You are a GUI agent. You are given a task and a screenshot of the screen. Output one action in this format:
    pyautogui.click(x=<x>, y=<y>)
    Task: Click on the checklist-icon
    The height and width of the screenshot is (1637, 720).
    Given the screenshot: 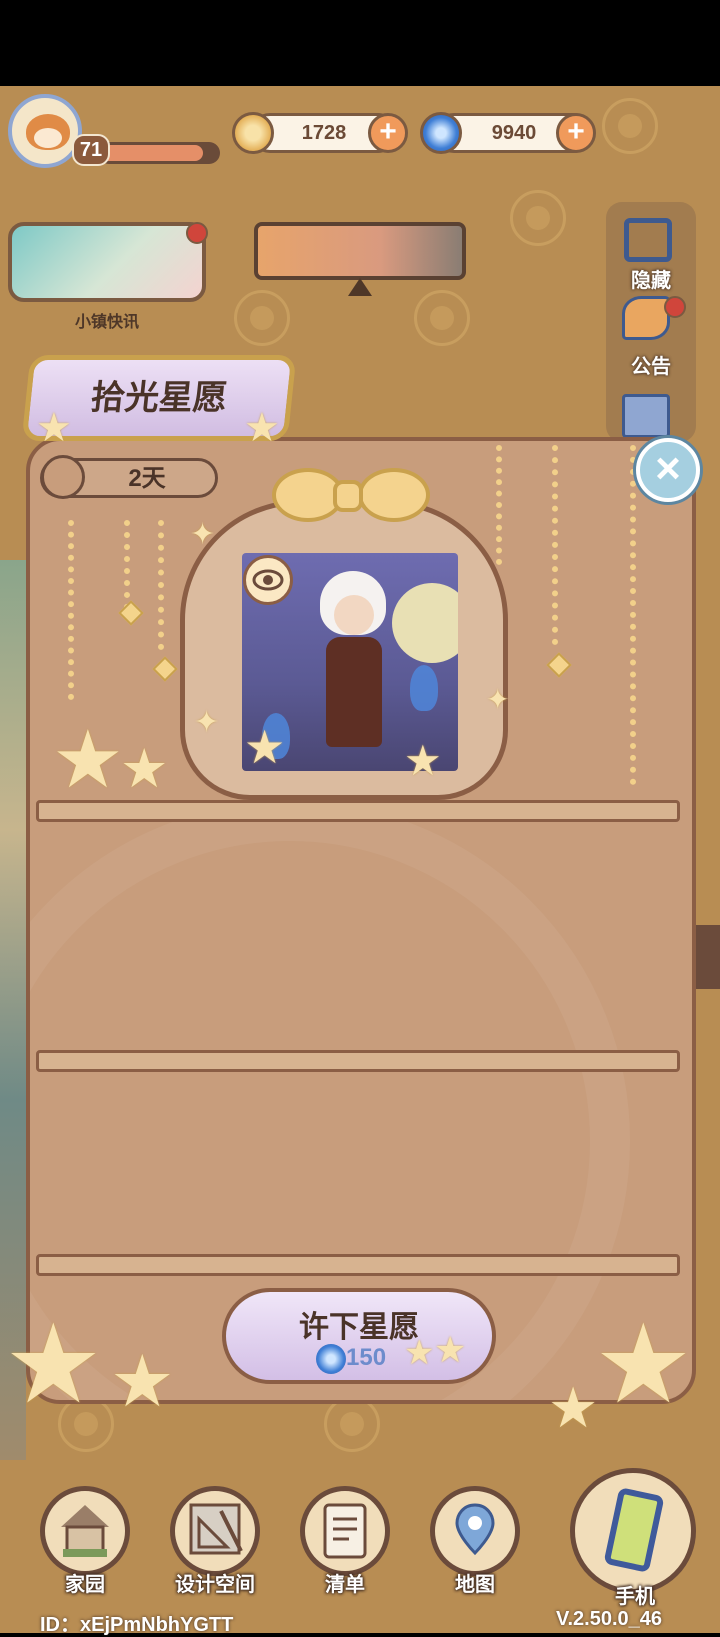 What is the action you would take?
    pyautogui.click(x=345, y=1531)
    